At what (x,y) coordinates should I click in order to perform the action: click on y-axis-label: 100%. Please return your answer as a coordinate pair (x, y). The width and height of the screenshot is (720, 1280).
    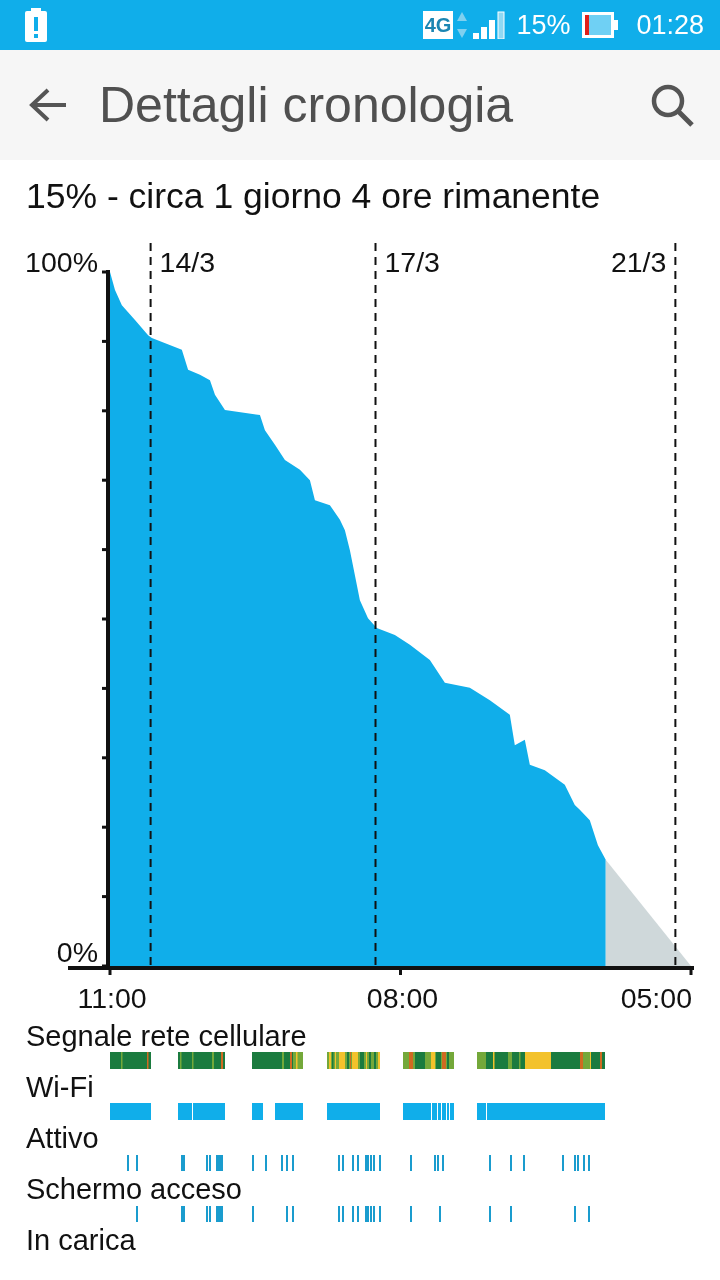
    Looking at the image, I should click on (61, 262).